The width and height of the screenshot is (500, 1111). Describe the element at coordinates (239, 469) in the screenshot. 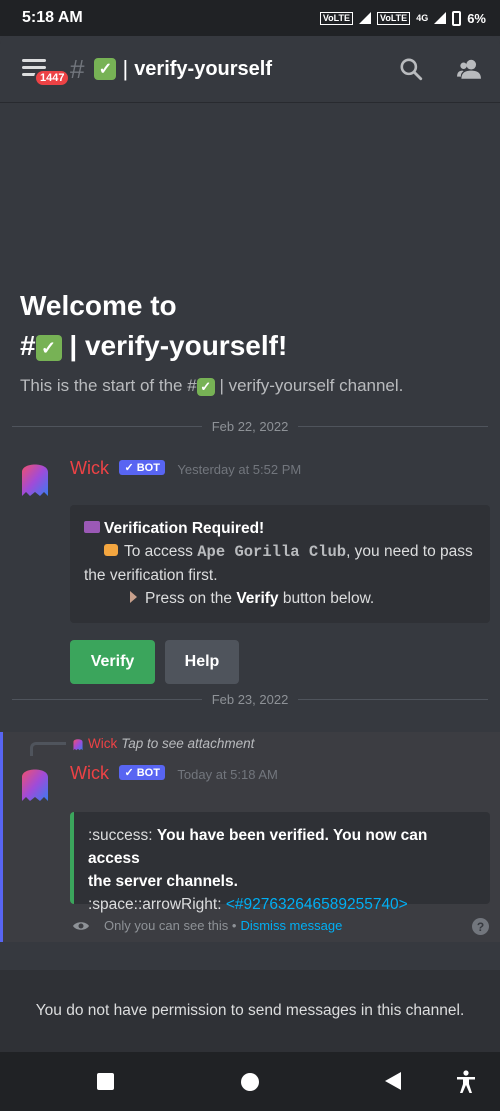

I see `message-timestamp: Yesterday at 5:52 PM` at that location.